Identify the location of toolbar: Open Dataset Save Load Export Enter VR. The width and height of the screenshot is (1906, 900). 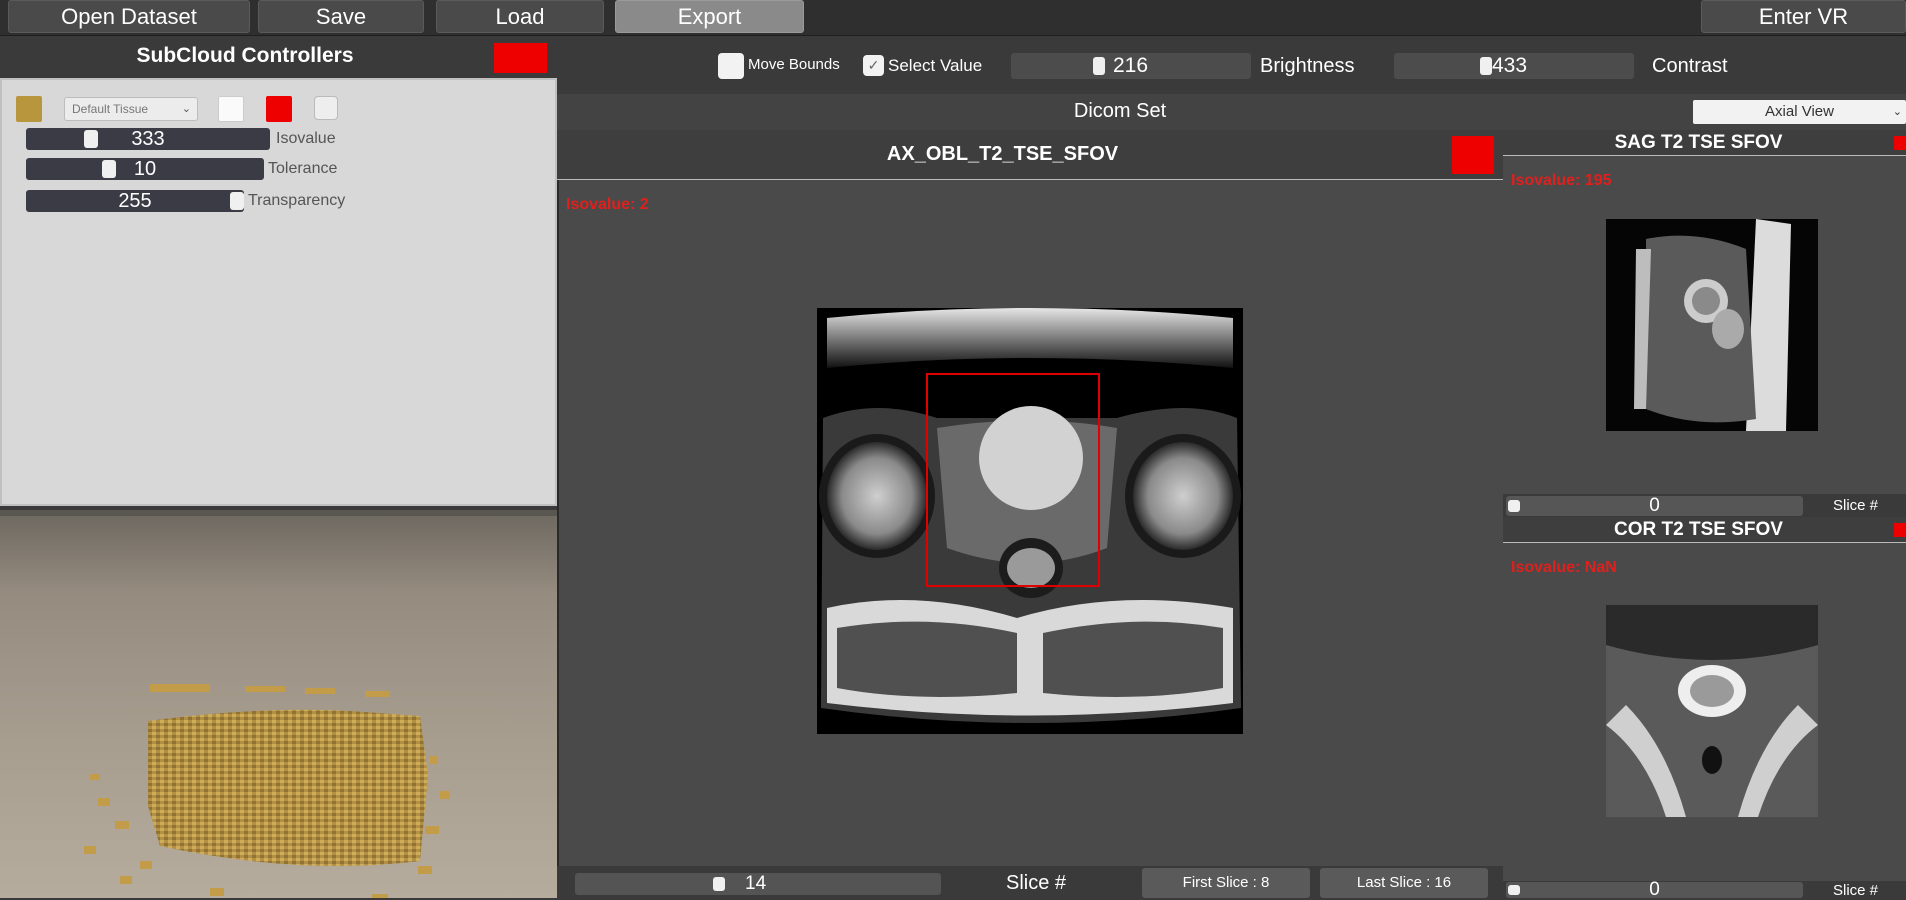
(953, 18).